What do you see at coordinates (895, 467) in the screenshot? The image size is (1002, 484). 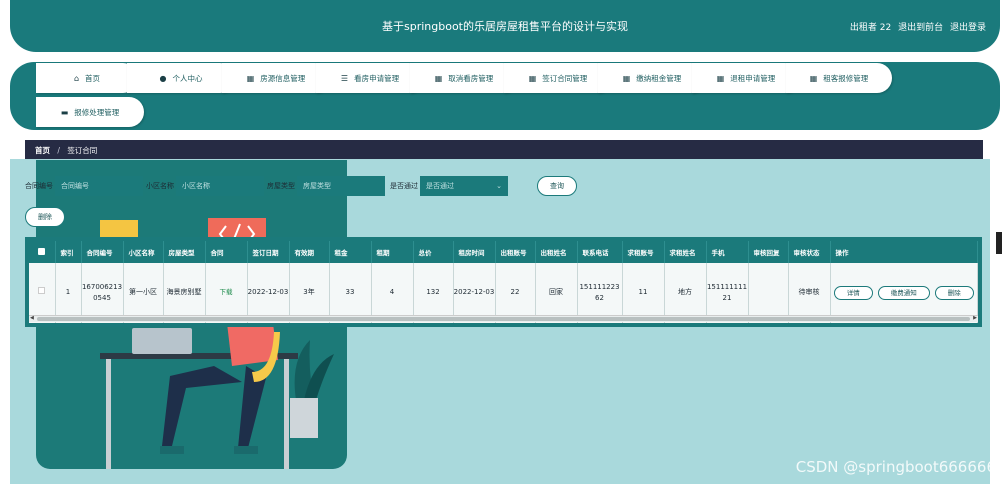 I see `watermark: CSDN @springboot666666` at bounding box center [895, 467].